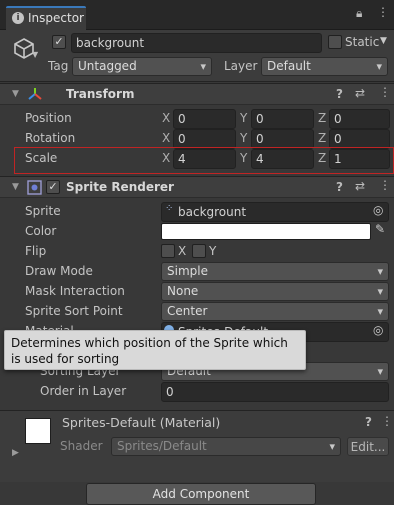  I want to click on scale-z-axis: Z, so click(322, 158).